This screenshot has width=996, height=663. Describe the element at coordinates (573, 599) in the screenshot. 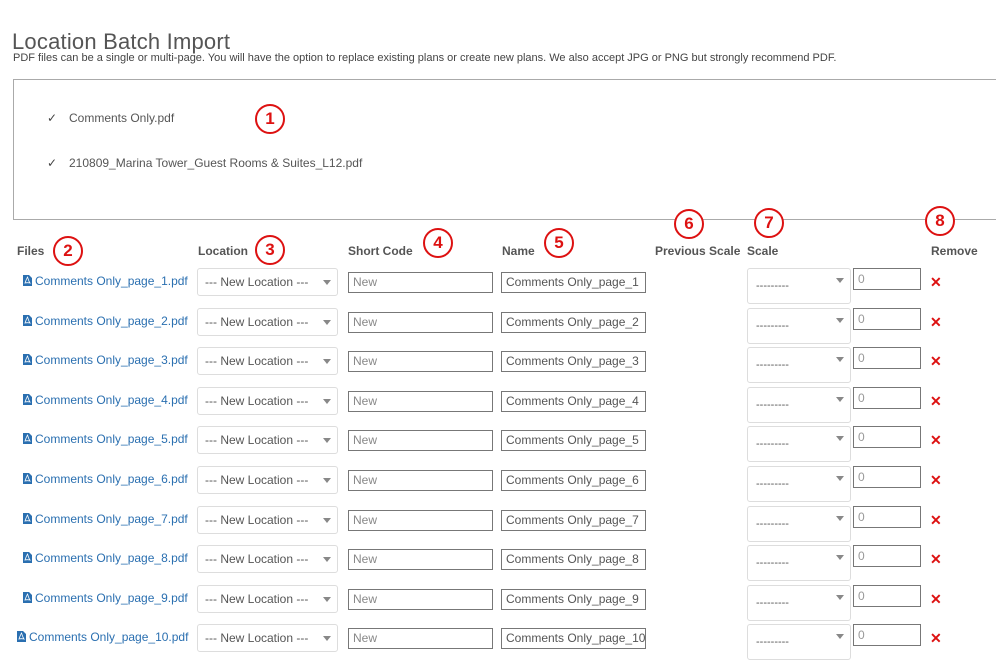

I see `name-input: Comments Only_page_9` at that location.